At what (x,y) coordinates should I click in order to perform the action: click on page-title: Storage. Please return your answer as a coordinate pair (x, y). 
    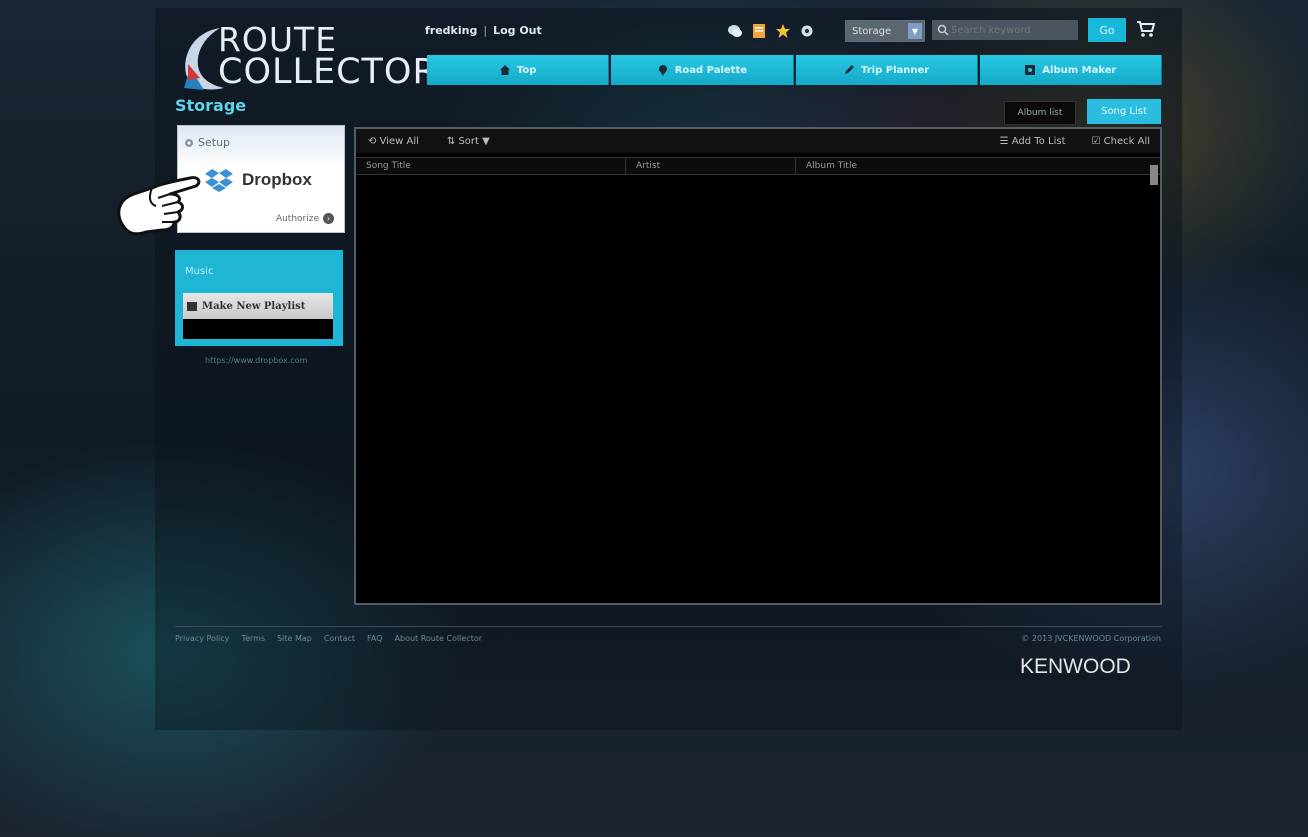
    Looking at the image, I should click on (211, 105).